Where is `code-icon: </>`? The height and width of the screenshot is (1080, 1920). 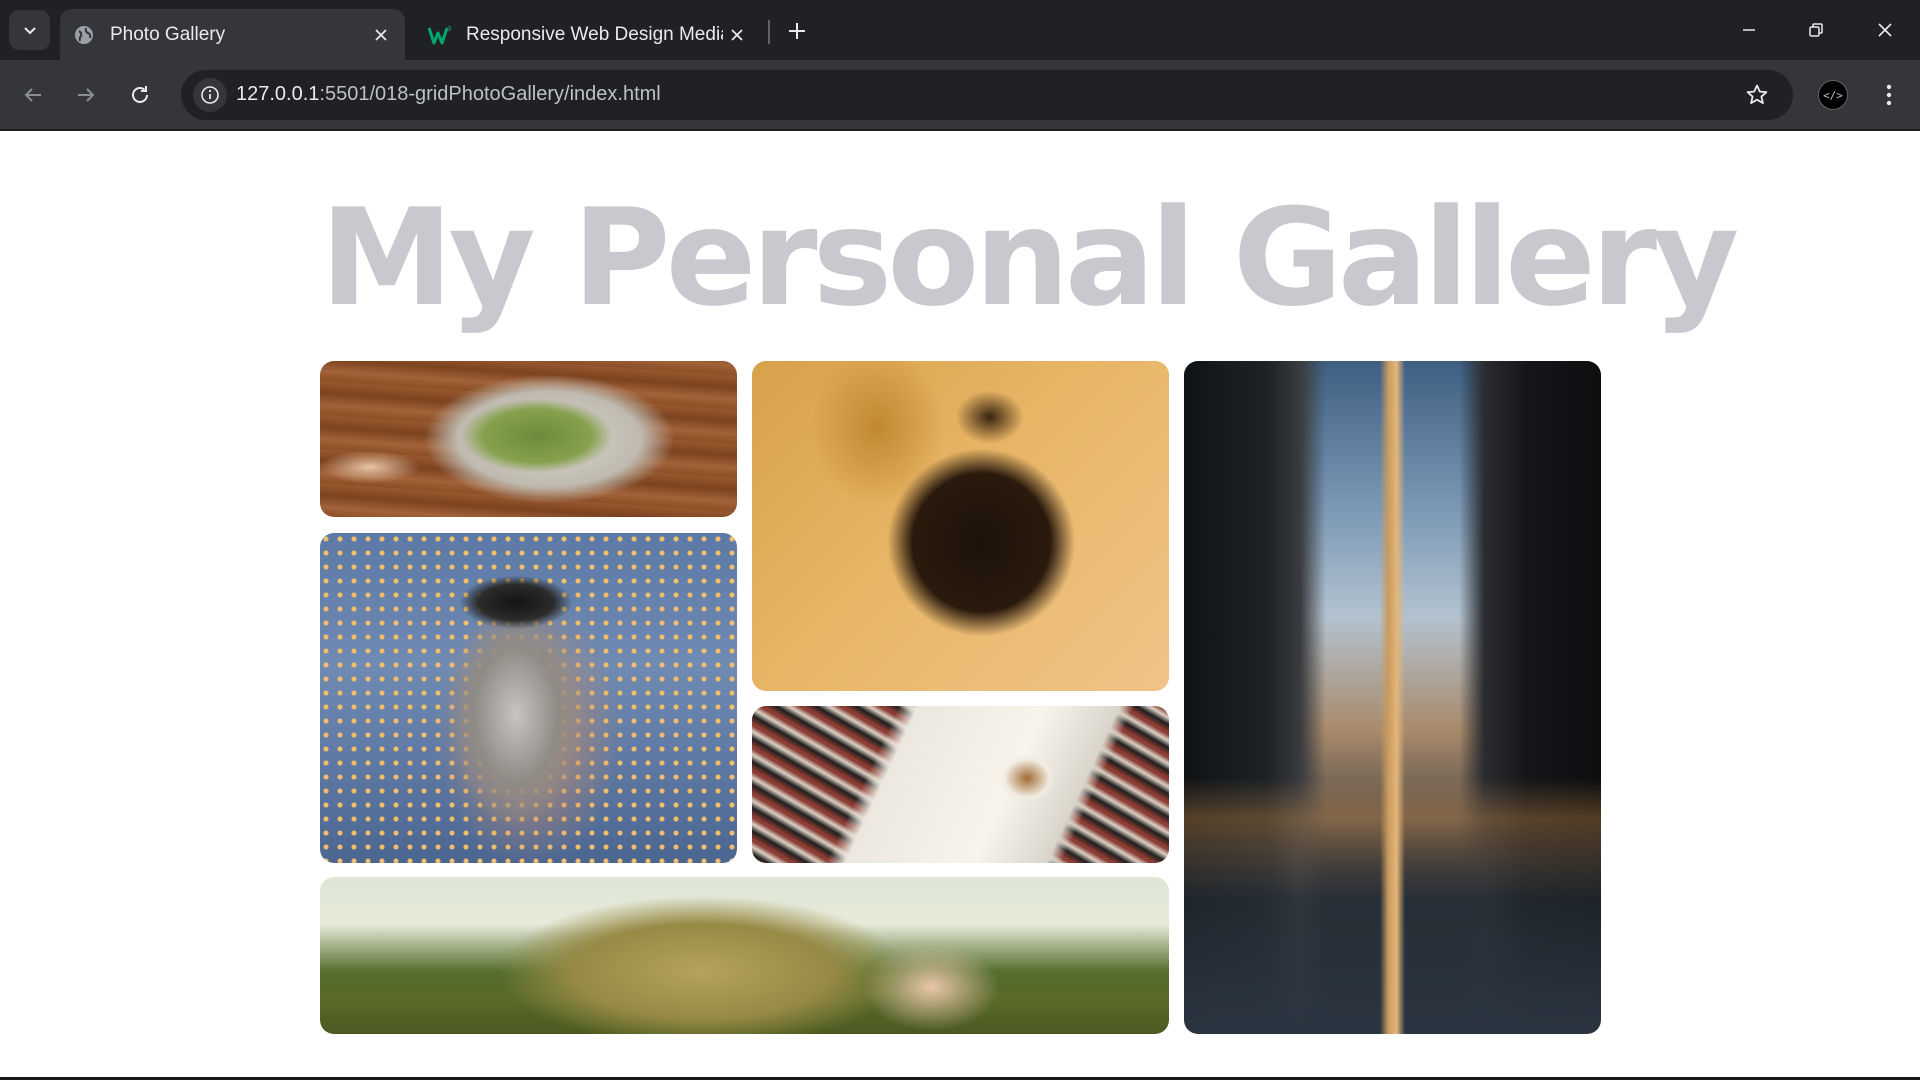 code-icon: </> is located at coordinates (1833, 95).